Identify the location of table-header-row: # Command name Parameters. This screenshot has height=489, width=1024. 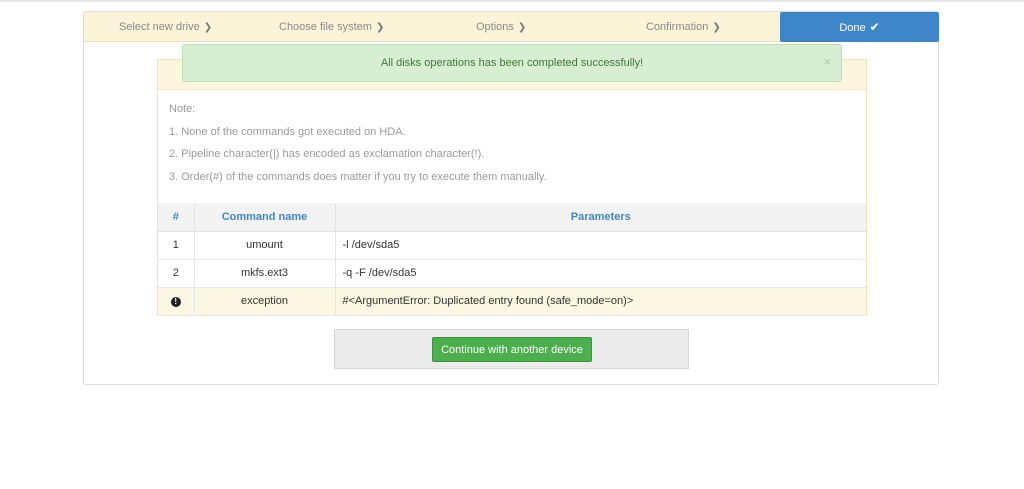
(512, 217).